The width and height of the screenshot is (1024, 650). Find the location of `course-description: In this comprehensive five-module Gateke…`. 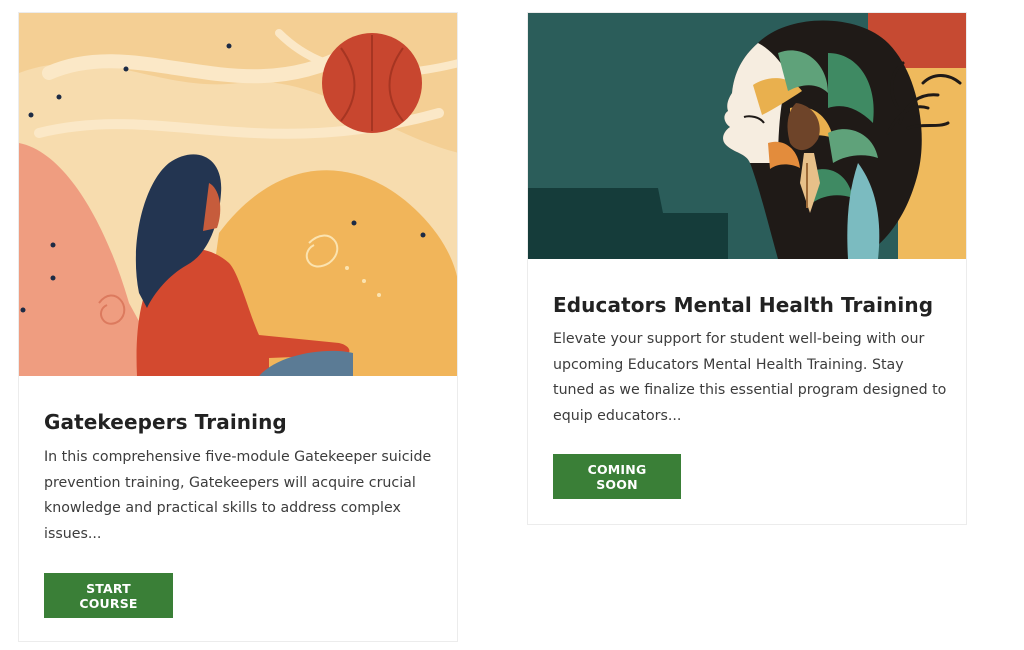

course-description: In this comprehensive five-module Gateke… is located at coordinates (238, 496).